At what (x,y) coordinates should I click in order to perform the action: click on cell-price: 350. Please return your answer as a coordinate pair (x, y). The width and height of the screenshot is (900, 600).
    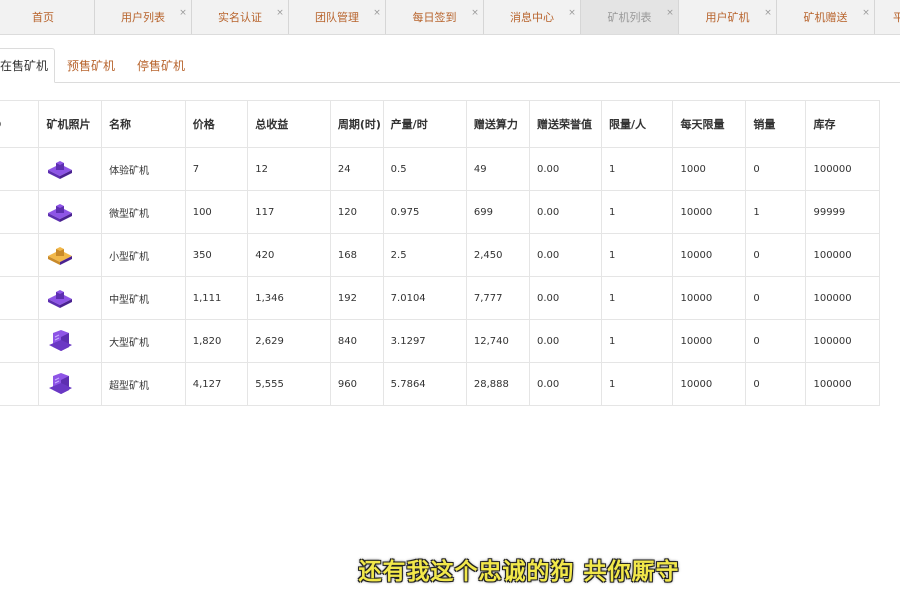
    Looking at the image, I should click on (216, 255).